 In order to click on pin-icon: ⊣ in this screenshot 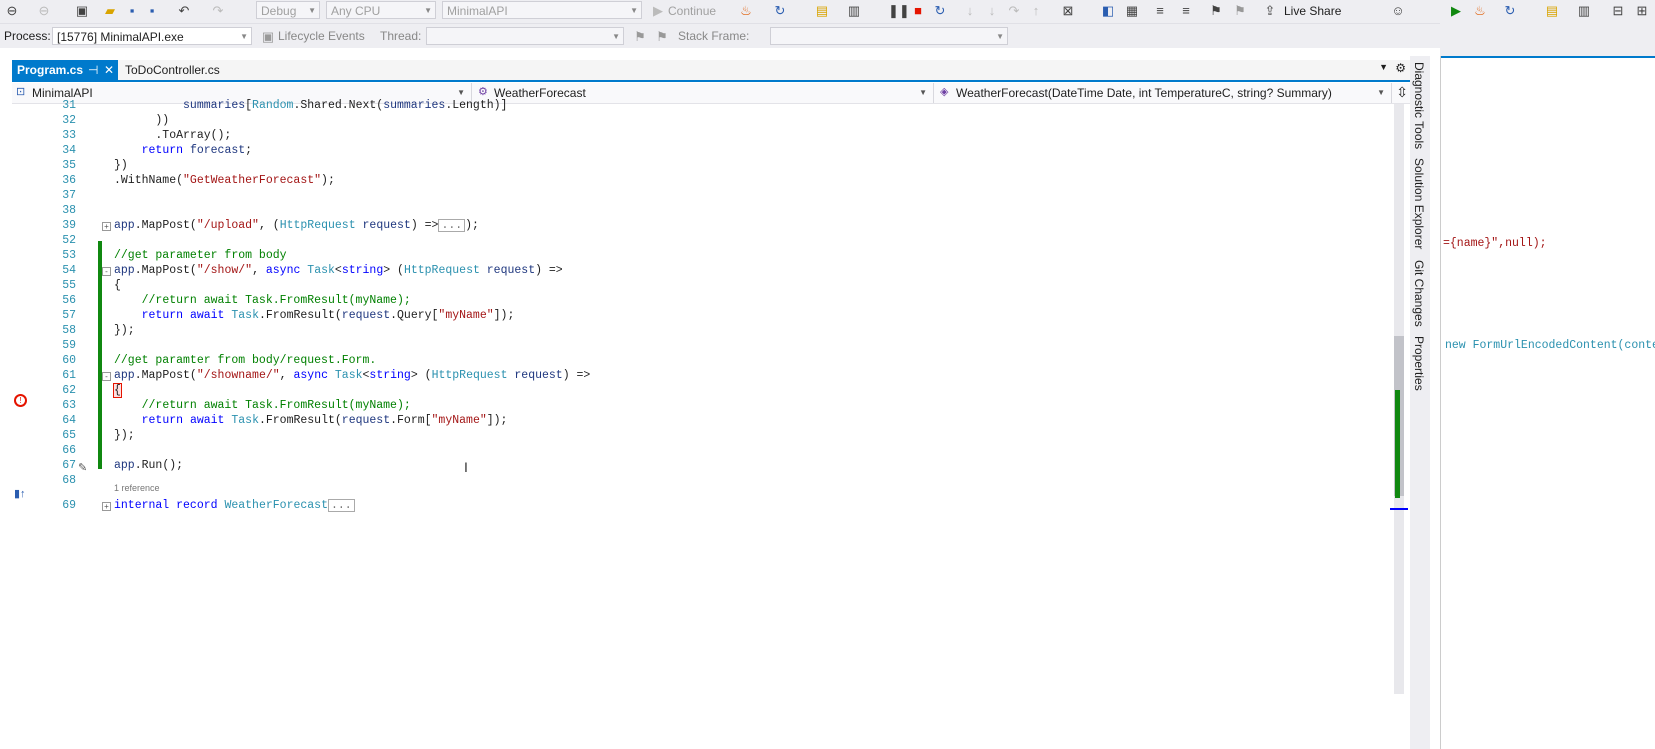, I will do `click(93, 70)`.